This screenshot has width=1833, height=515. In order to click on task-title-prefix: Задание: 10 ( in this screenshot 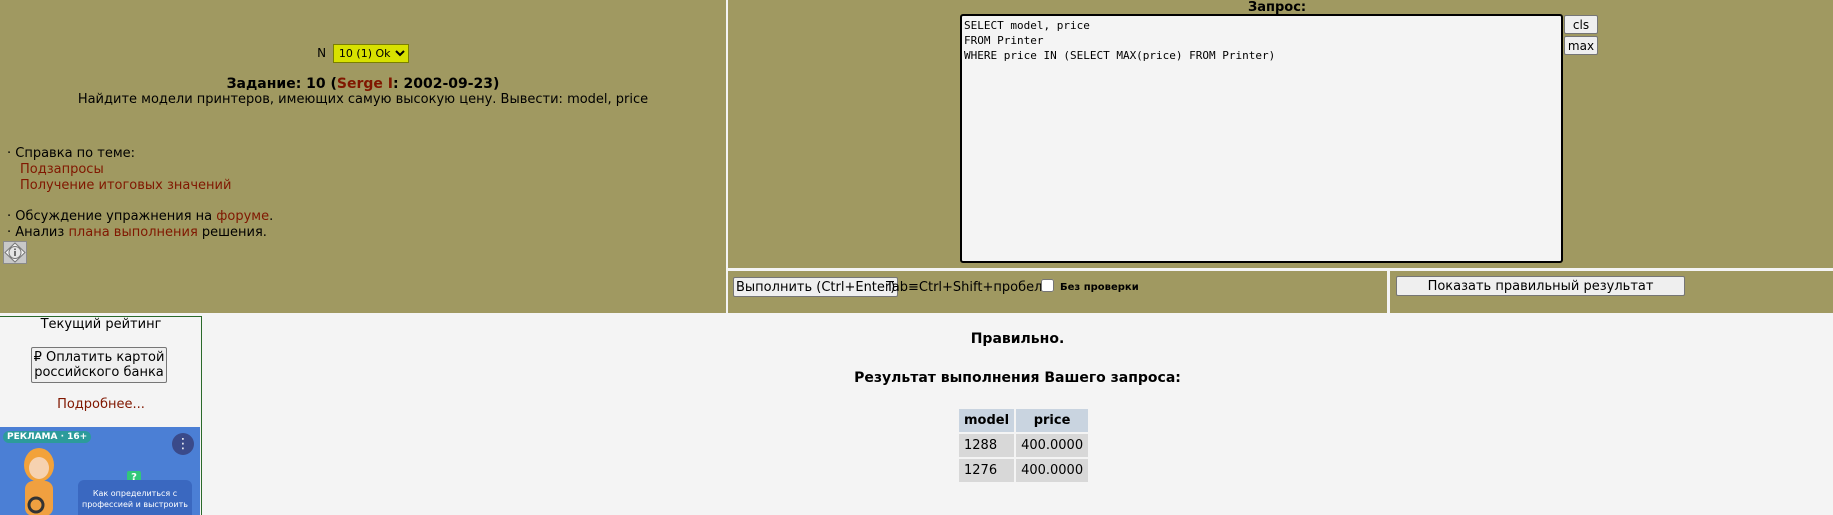, I will do `click(281, 84)`.